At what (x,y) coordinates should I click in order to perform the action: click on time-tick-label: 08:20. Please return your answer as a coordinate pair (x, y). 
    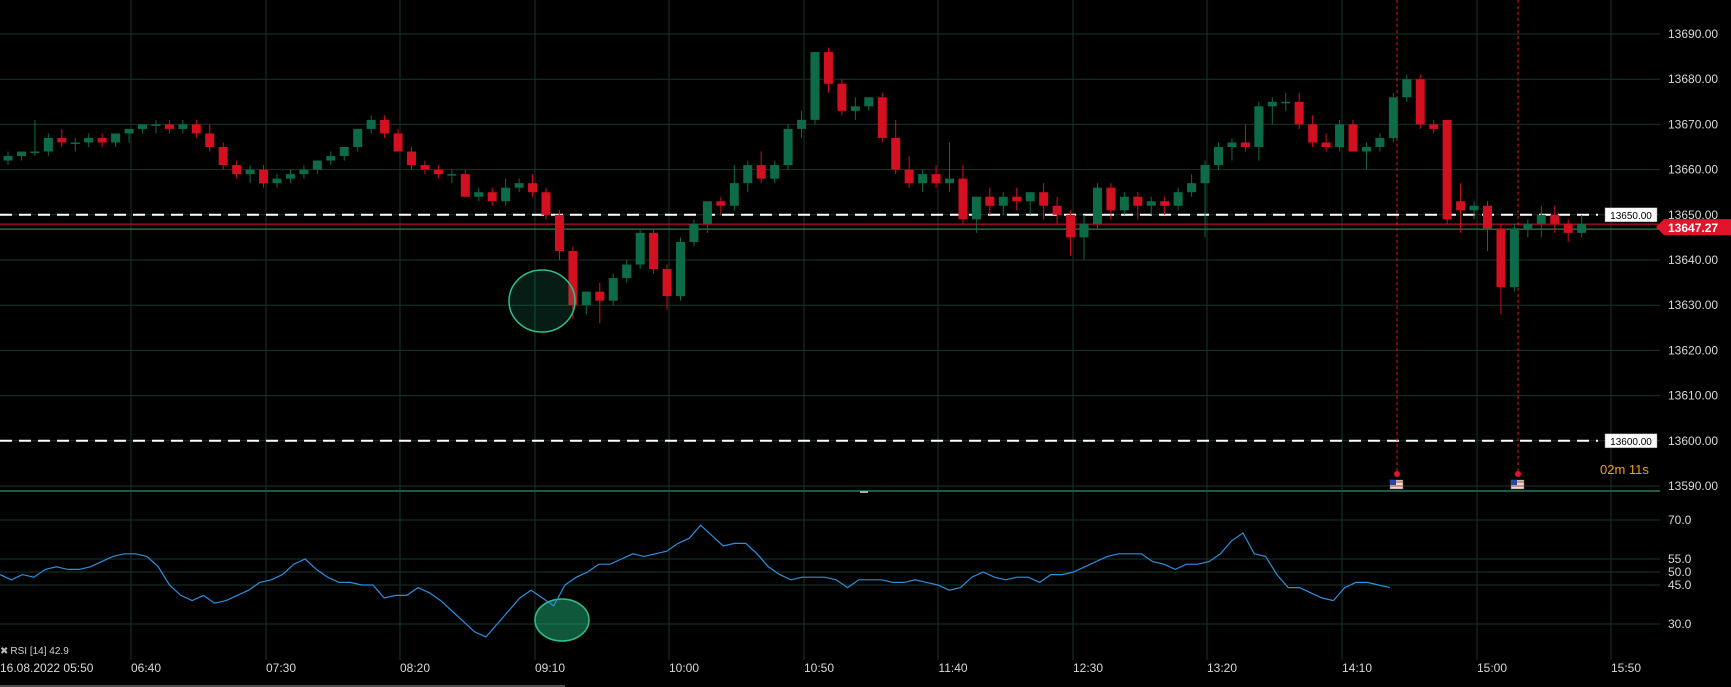
    Looking at the image, I should click on (415, 668).